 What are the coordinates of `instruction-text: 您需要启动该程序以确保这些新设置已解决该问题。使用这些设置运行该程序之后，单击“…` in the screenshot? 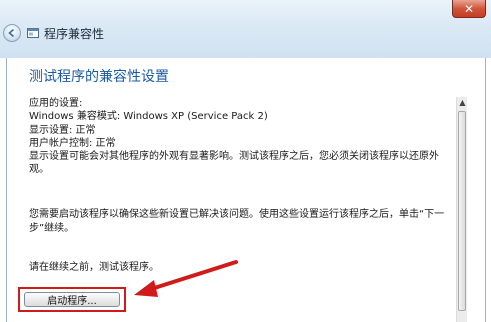 It's located at (237, 221).